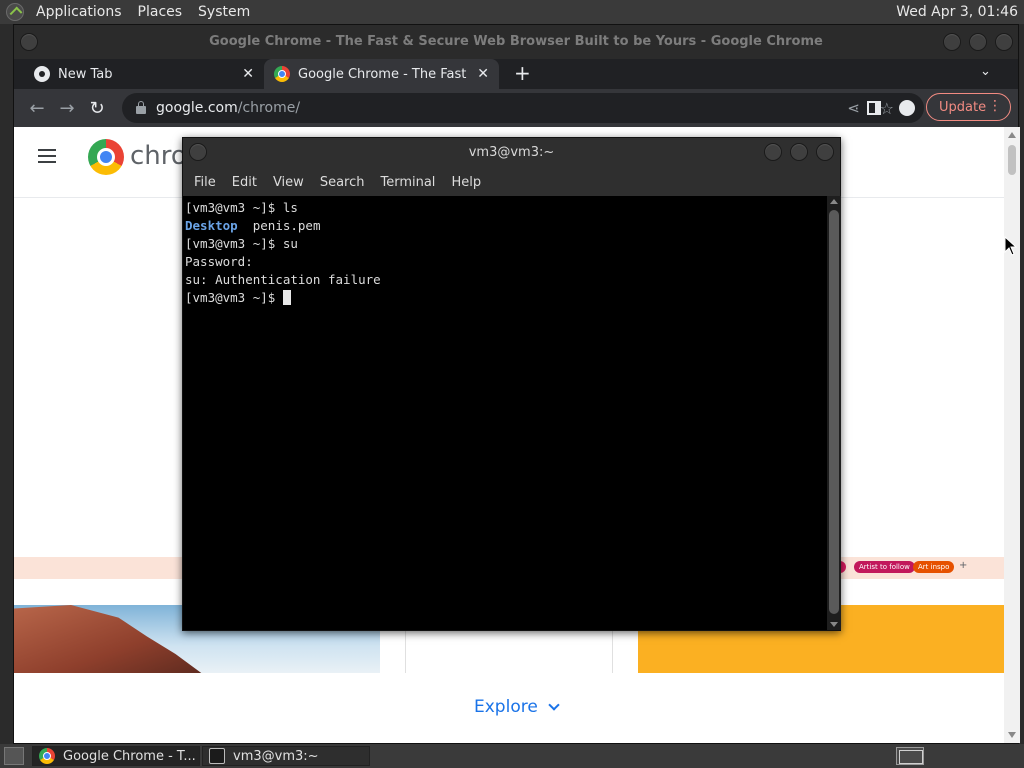  I want to click on menu-file: File, so click(205, 182).